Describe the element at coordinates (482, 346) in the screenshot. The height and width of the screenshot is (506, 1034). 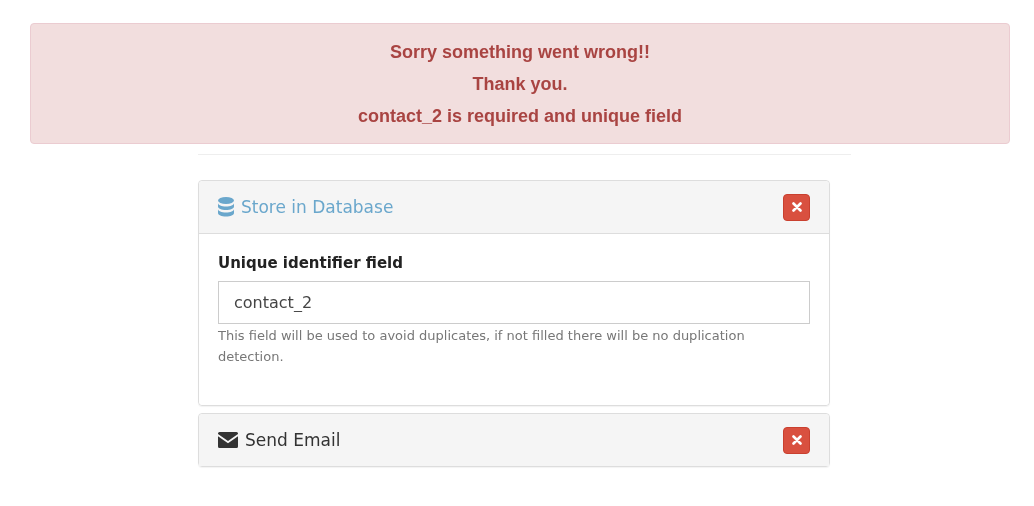
I see `help-text: This field will be used to avoid duplicates, if not filled there will be no duplication detection.` at that location.